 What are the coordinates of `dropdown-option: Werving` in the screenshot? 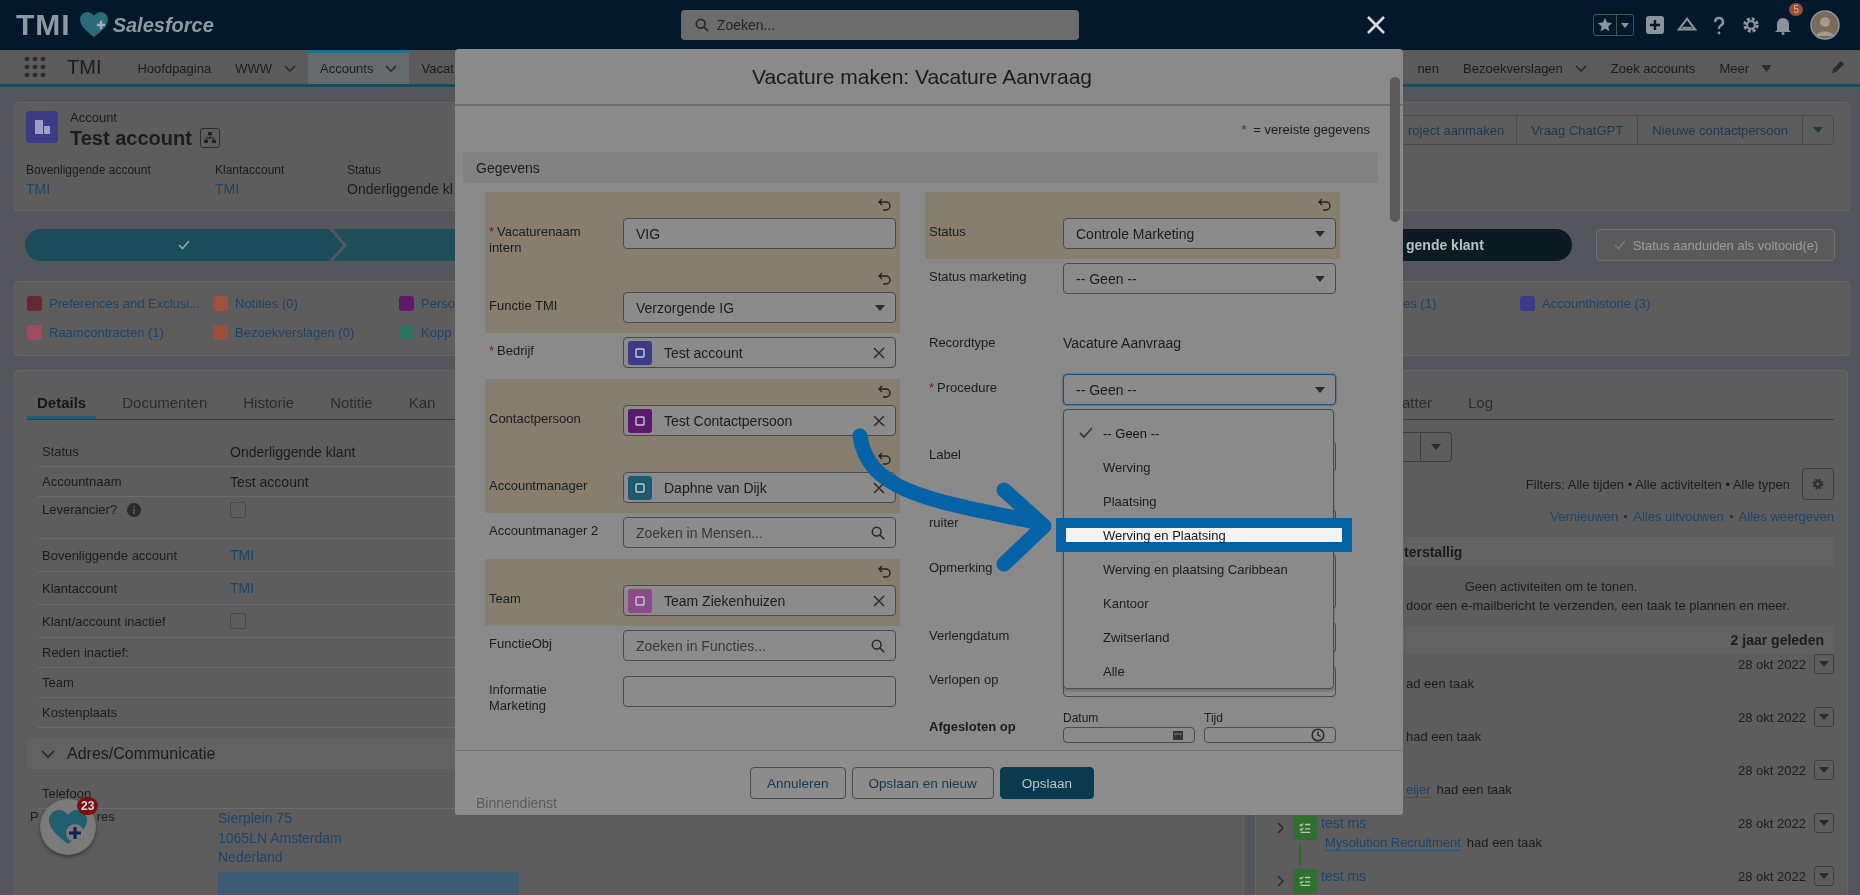 It's located at (1198, 467).